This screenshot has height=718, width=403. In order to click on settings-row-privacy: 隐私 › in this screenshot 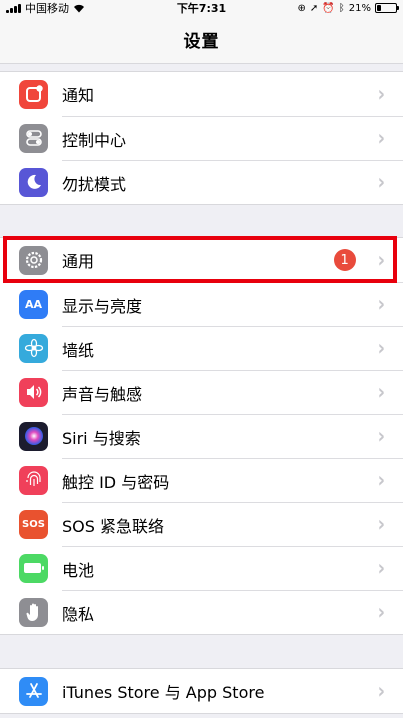, I will do `click(201, 612)`.